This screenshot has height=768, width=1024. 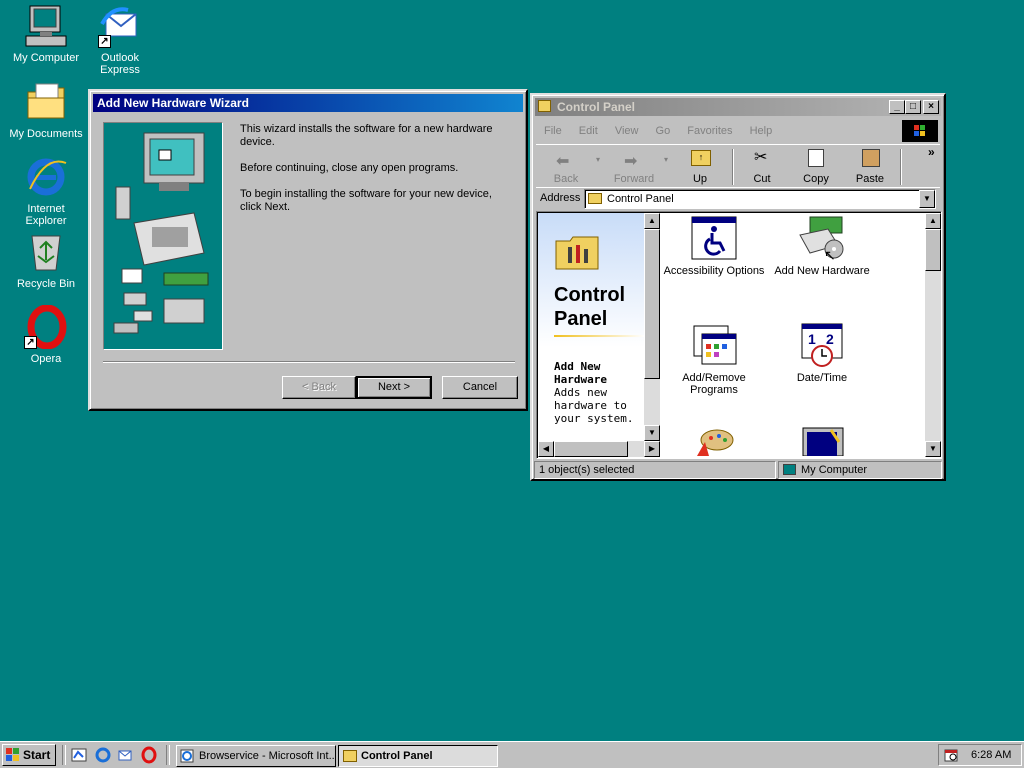 What do you see at coordinates (666, 159) in the screenshot?
I see `forward-dropdown-icon: ▾` at bounding box center [666, 159].